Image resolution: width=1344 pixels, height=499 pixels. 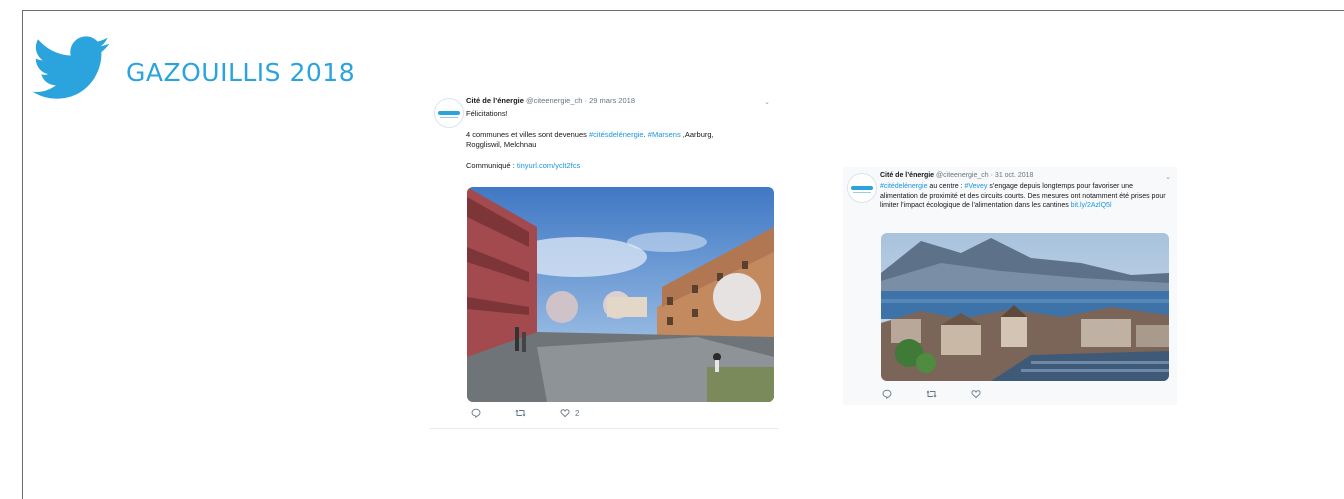 I want to click on url-link: tinyurl.com/yclt2fcs, so click(x=548, y=165).